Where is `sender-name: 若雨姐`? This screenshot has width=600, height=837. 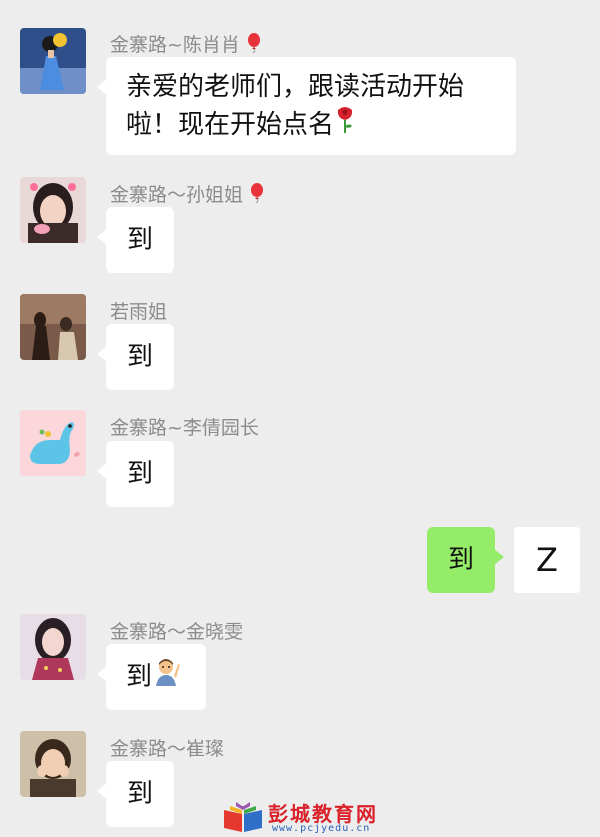
sender-name: 若雨姐 is located at coordinates (139, 312).